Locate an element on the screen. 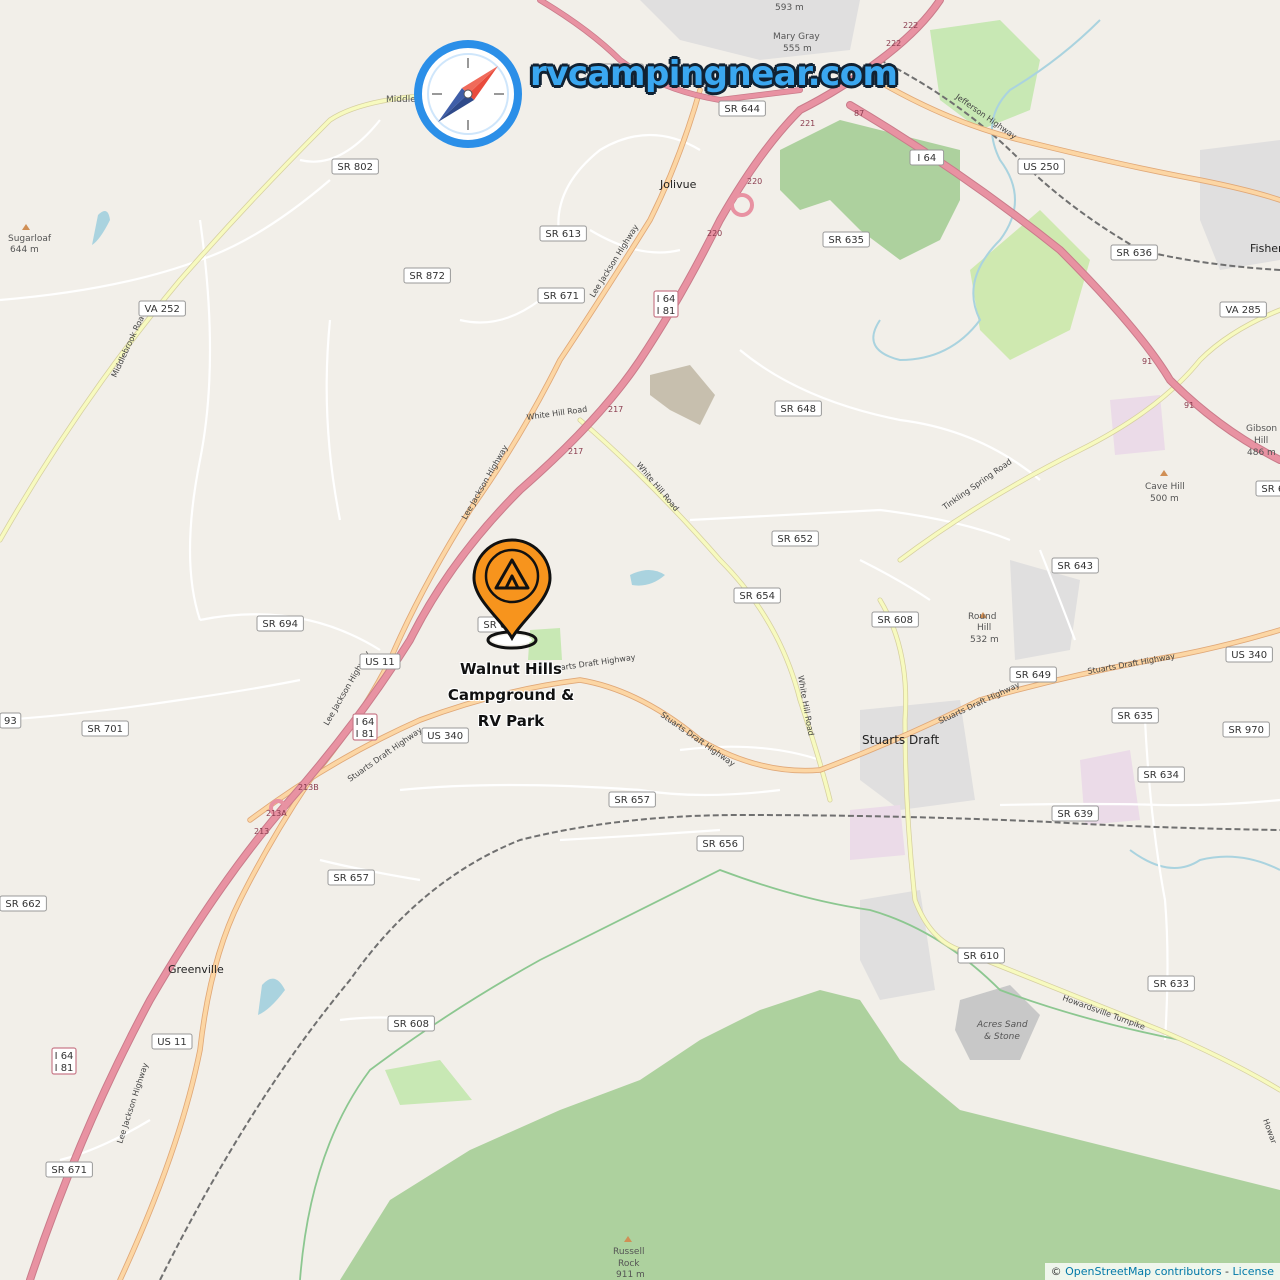 Image resolution: width=1280 pixels, height=1280 pixels. route-shield-sr610: SR 610 is located at coordinates (981, 955).